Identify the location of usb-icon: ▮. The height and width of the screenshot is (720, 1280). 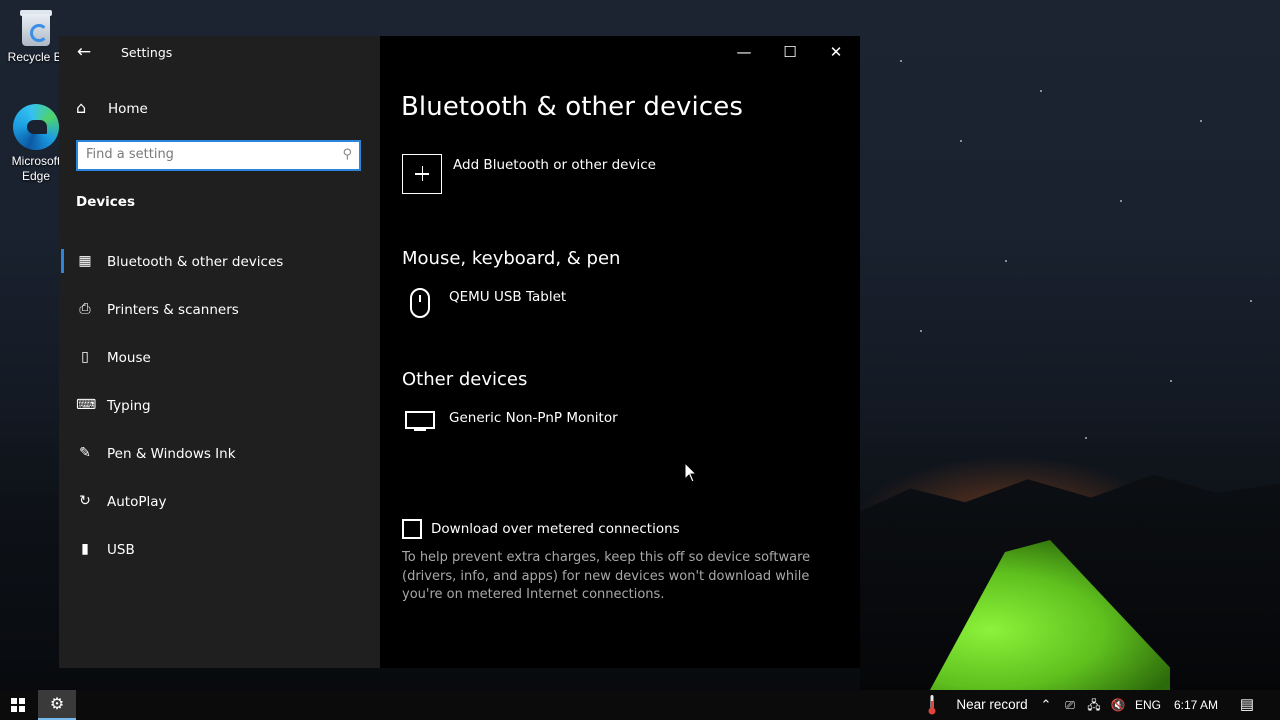
(85, 549).